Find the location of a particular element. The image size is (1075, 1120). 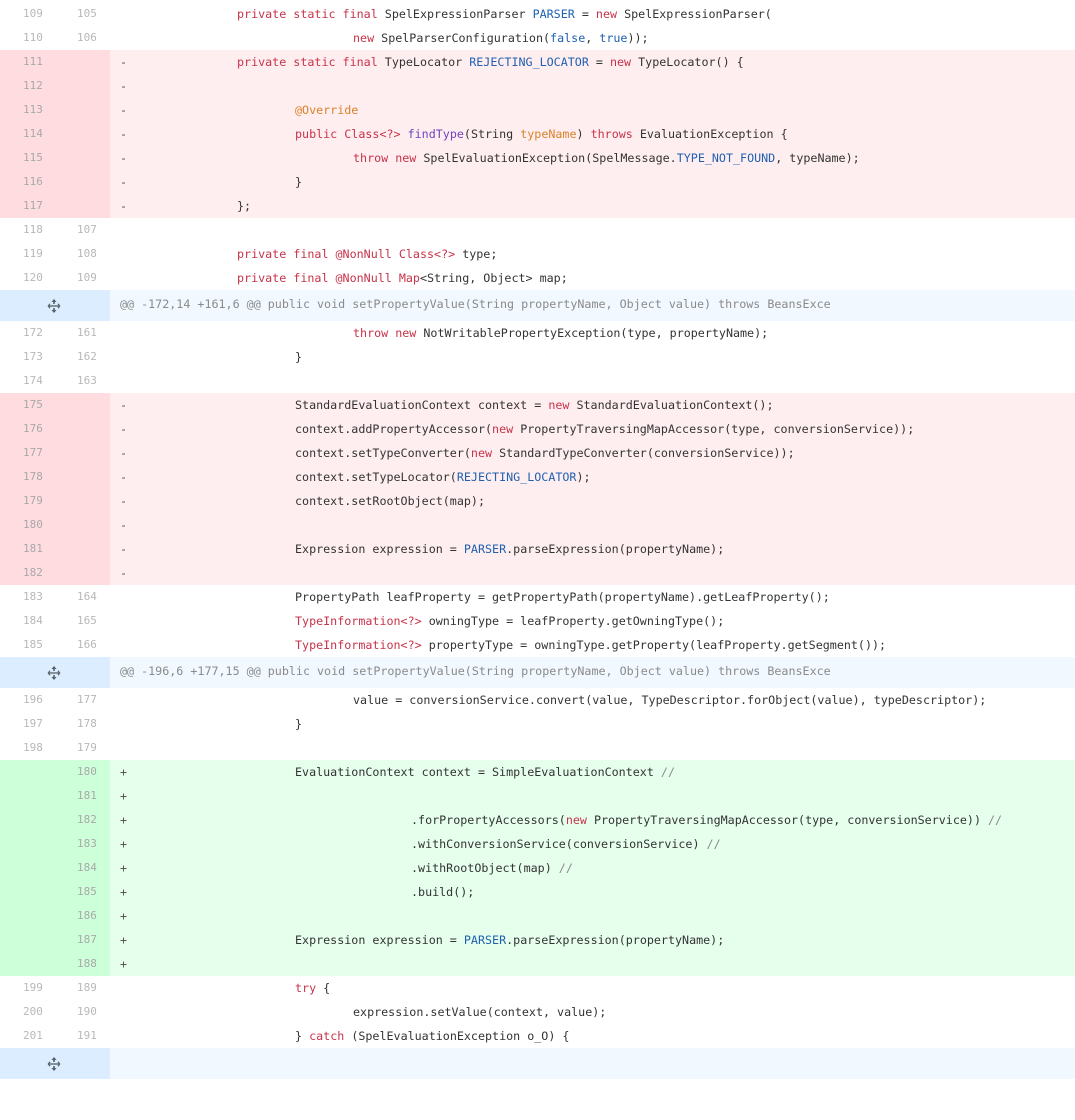

new-line-number: 177 is located at coordinates (82, 700).